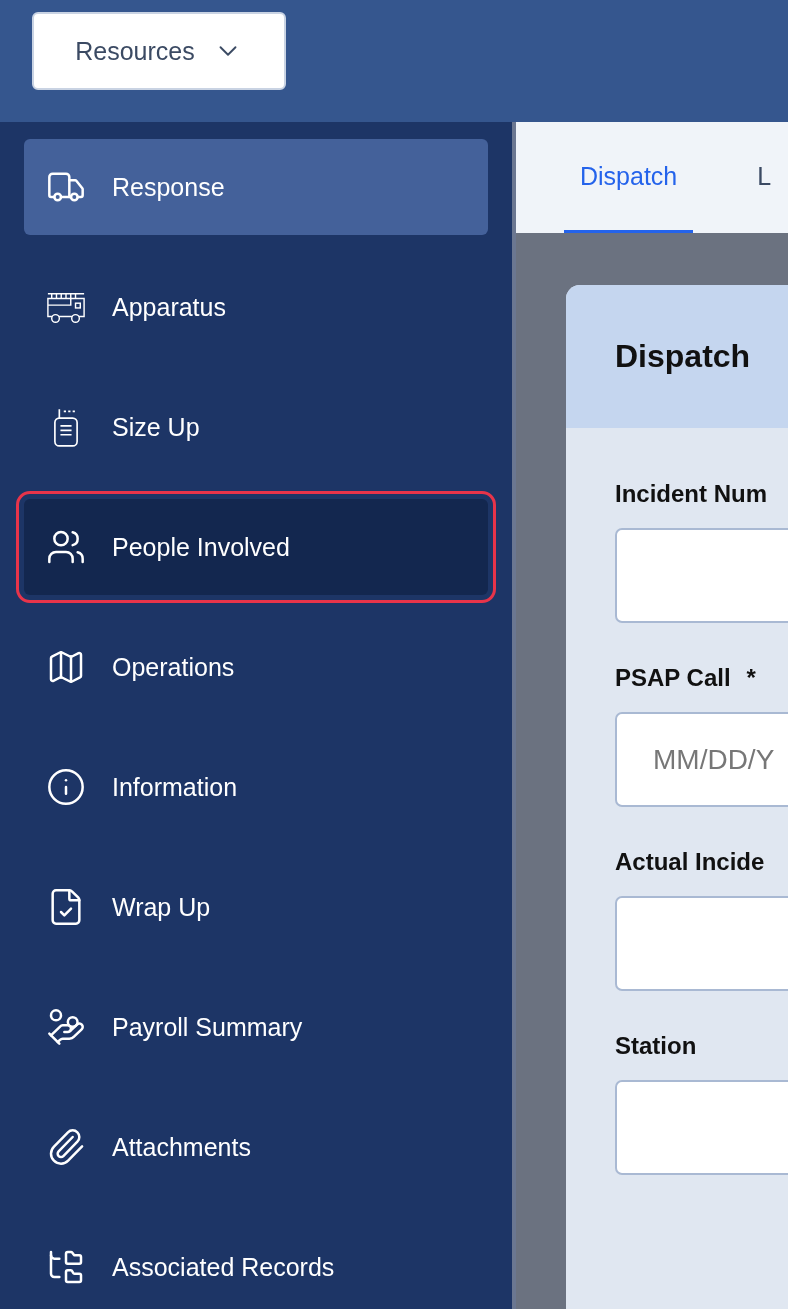  Describe the element at coordinates (256, 1027) in the screenshot. I see `sidebar-item: Payroll Summary` at that location.